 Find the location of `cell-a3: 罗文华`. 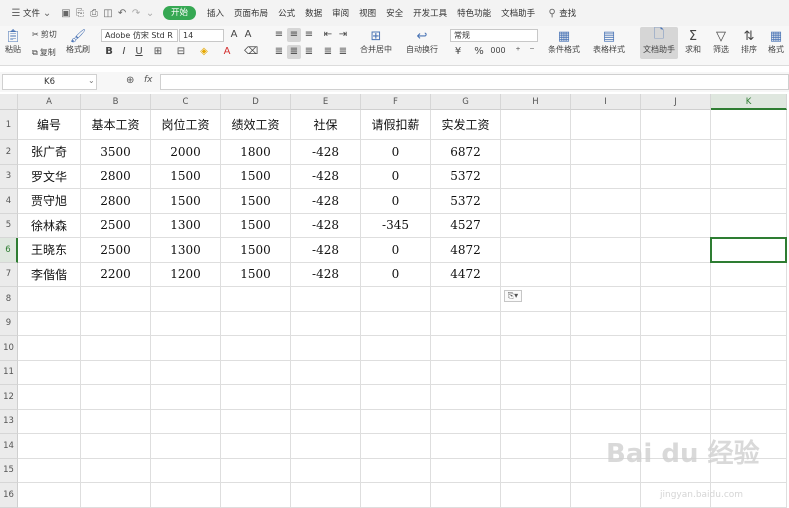

cell-a3: 罗文华 is located at coordinates (49, 176).